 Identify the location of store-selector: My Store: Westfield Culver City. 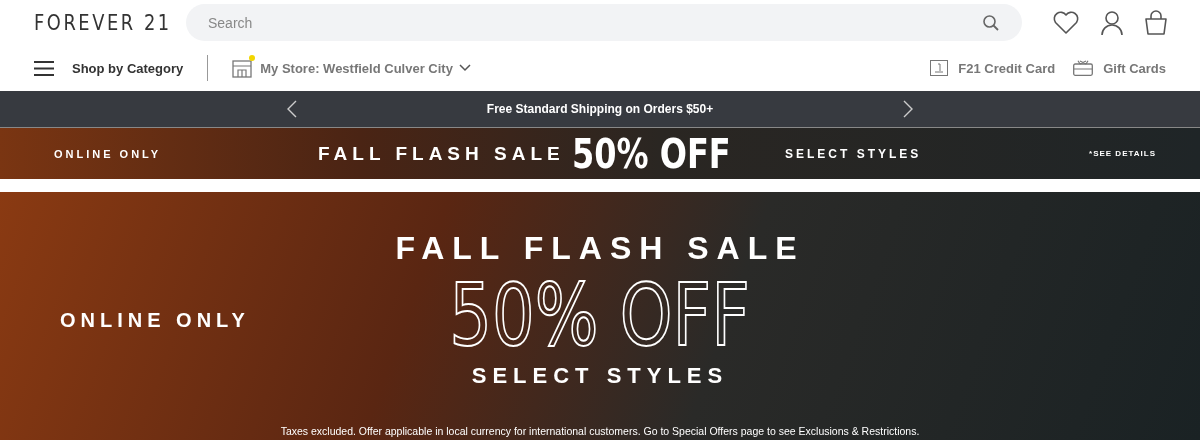
(356, 68).